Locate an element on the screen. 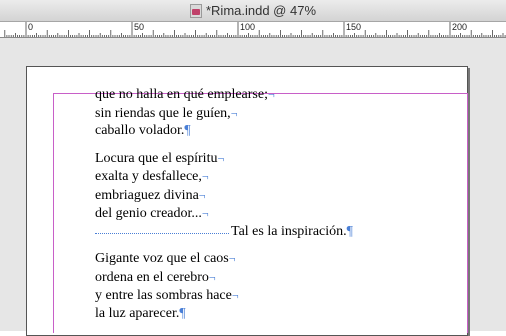  text-line: del genio creador...¬ is located at coordinates (245, 213).